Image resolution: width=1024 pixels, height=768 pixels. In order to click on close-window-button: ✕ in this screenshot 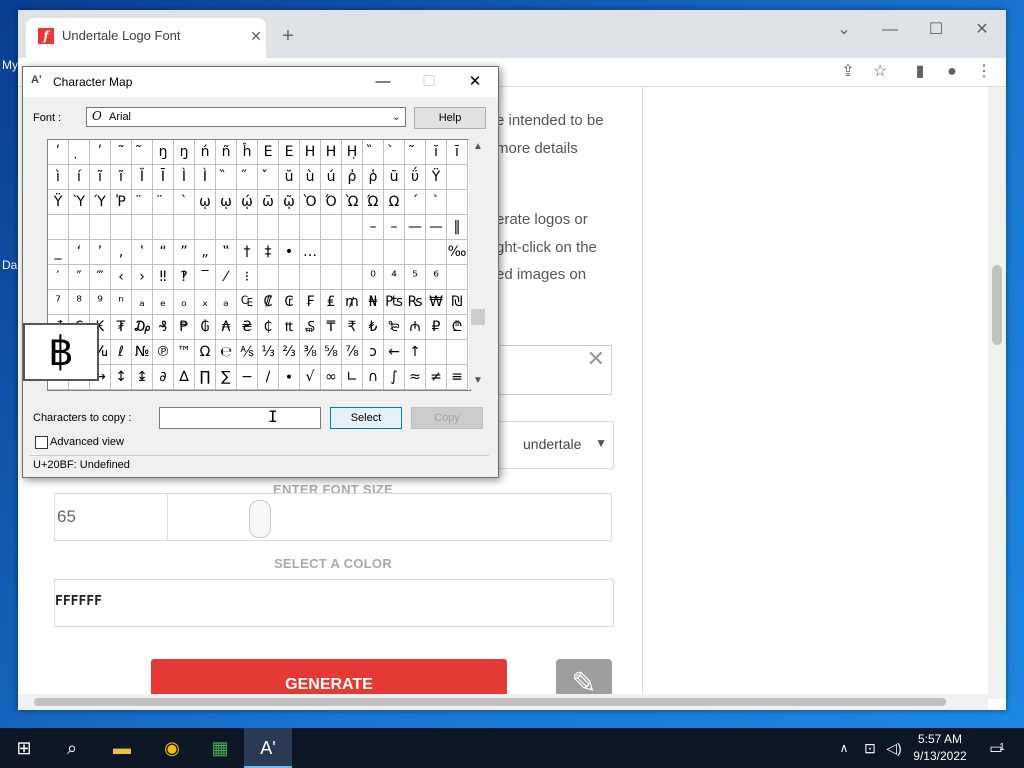, I will do `click(982, 30)`.